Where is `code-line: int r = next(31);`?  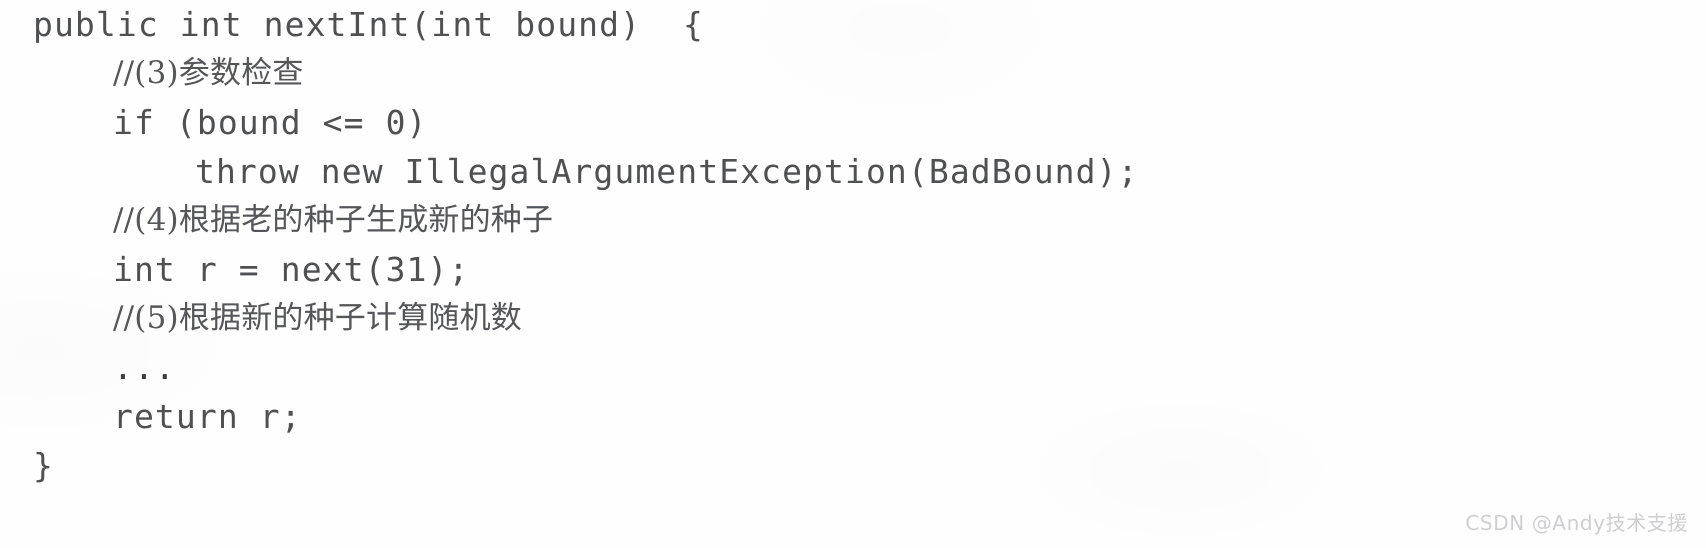
code-line: int r = next(31); is located at coordinates (291, 269).